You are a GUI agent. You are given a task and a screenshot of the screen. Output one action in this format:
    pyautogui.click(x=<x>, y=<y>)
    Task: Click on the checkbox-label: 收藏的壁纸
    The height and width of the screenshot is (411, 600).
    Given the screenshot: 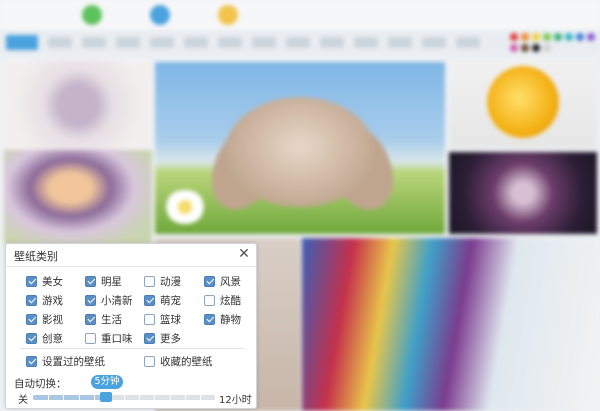 What is the action you would take?
    pyautogui.click(x=186, y=361)
    